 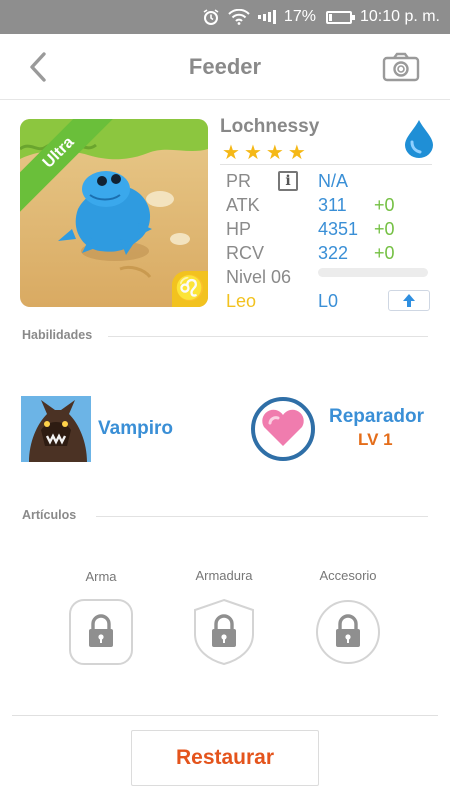 What do you see at coordinates (239, 181) in the screenshot?
I see `stat-label: PR` at bounding box center [239, 181].